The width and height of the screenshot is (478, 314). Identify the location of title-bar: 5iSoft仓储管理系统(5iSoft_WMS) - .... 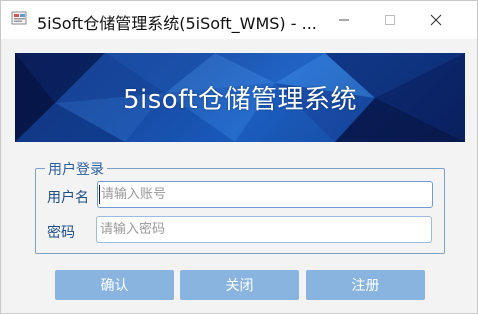
(239, 20).